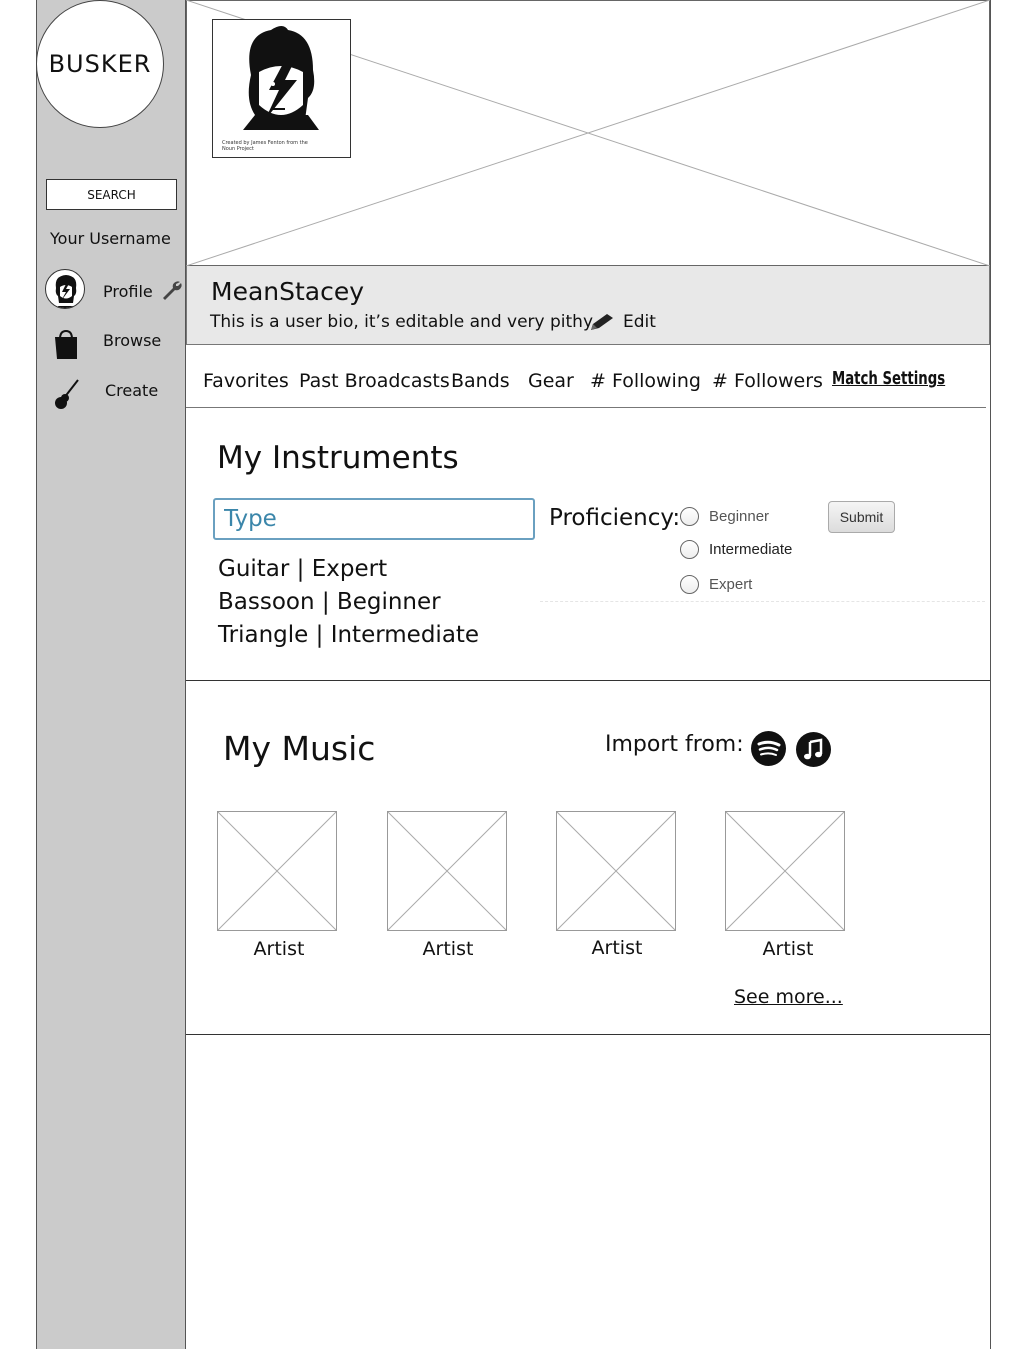 The width and height of the screenshot is (1025, 1349). I want to click on section-title-music: My Music, so click(299, 748).